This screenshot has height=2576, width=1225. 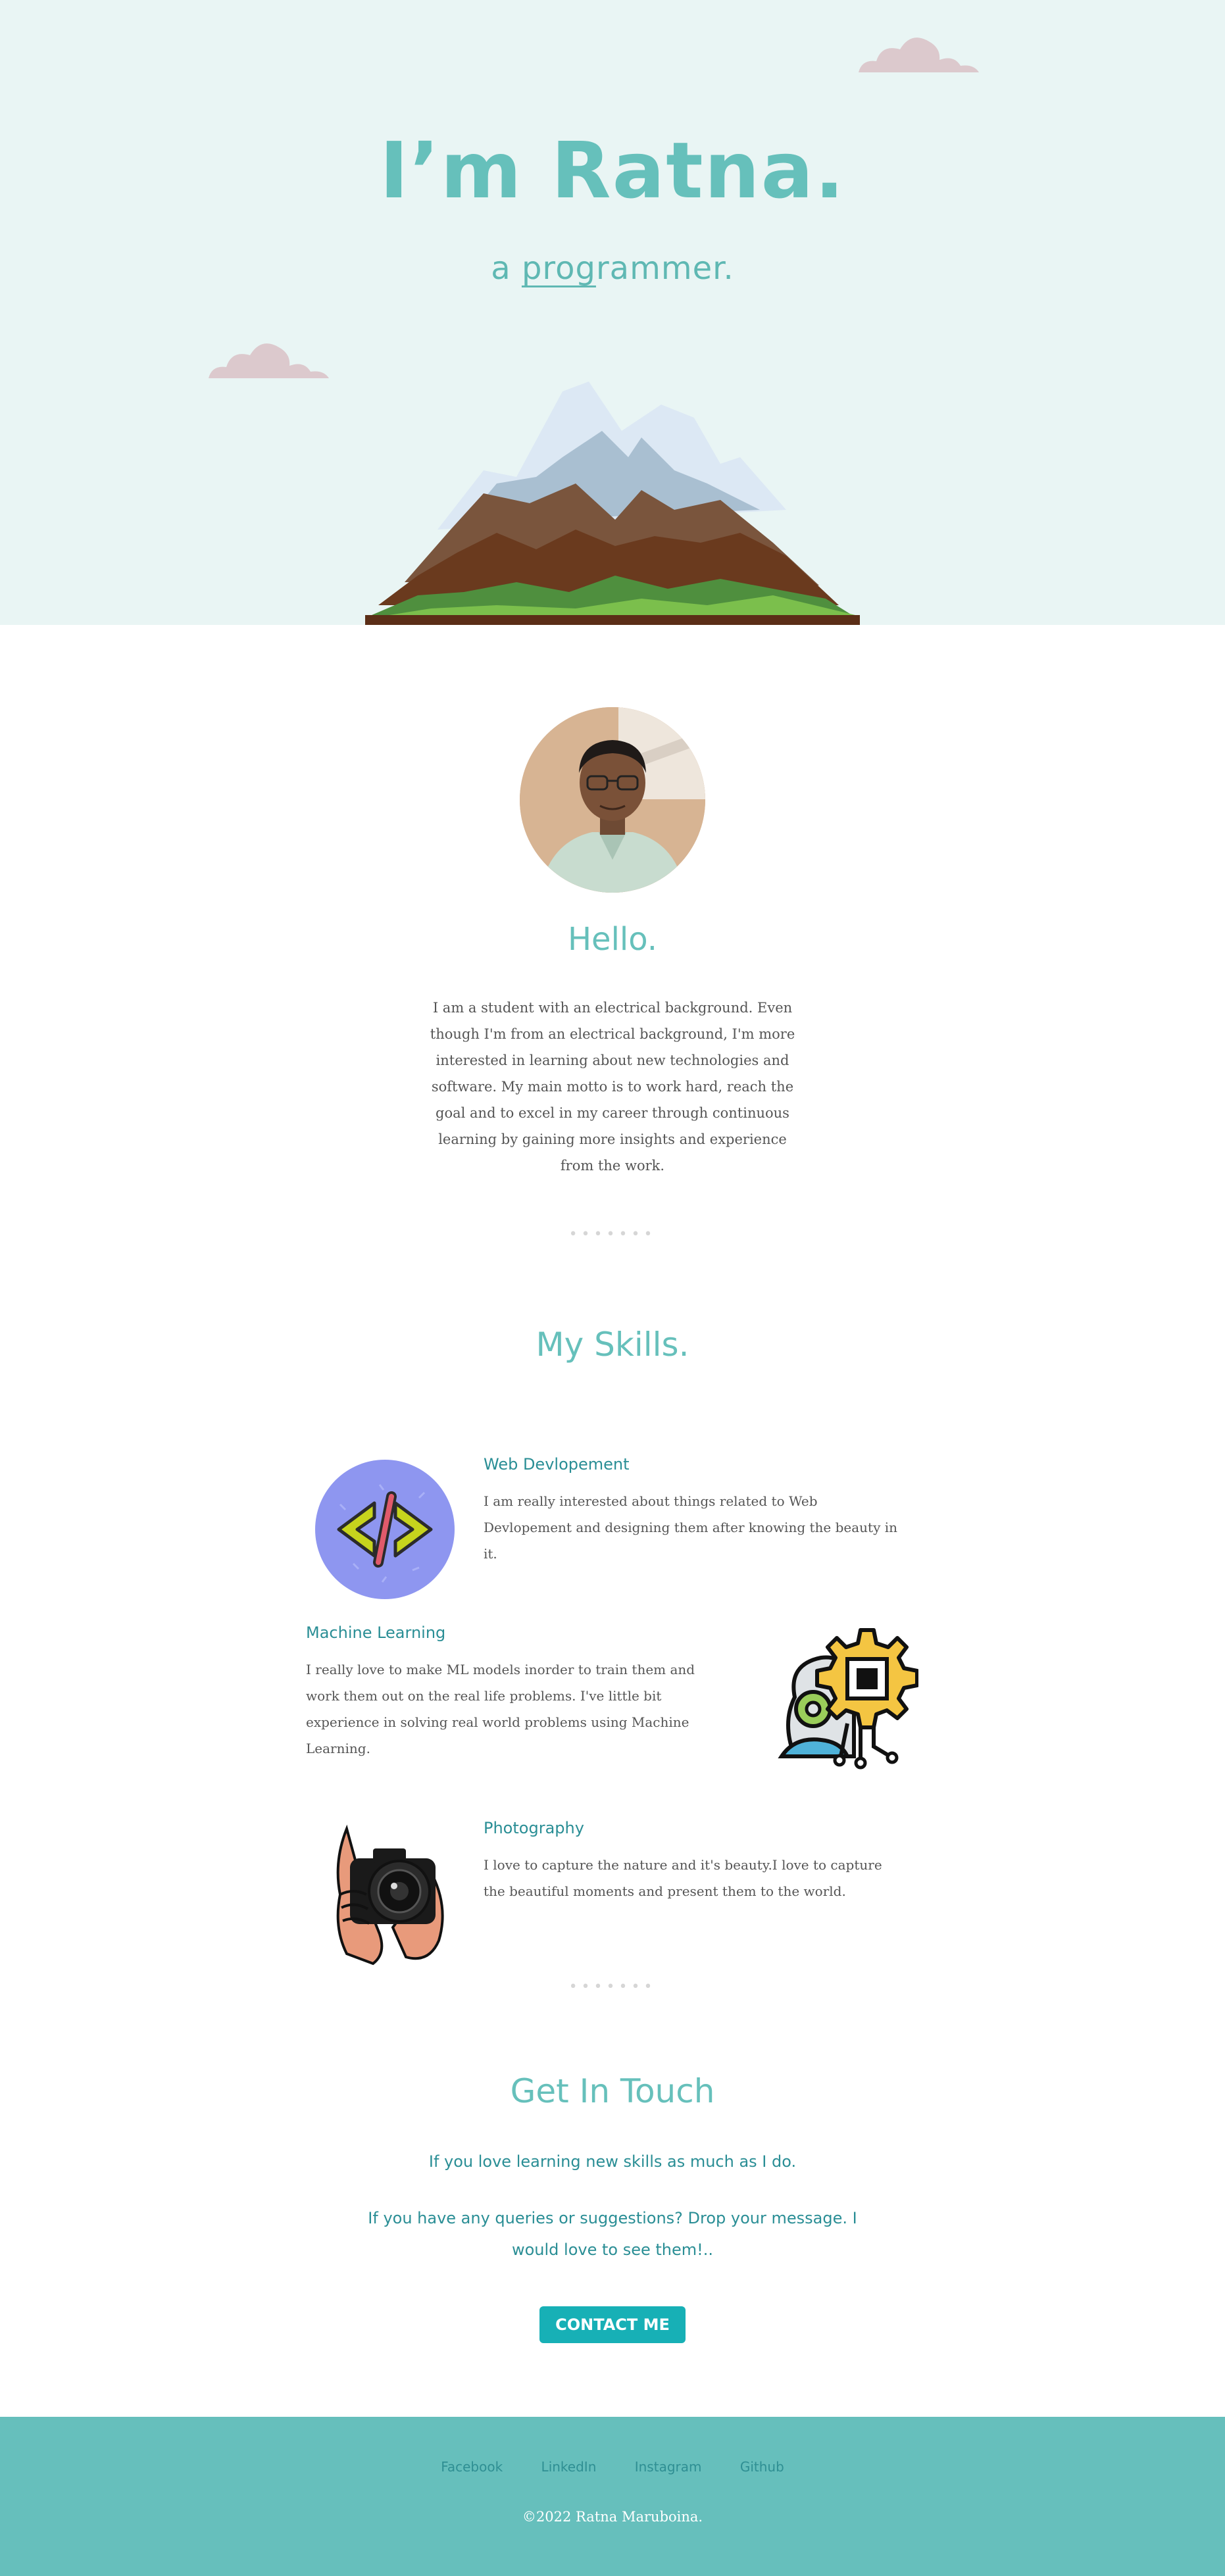 I want to click on person-portrait-icon, so click(x=612, y=800).